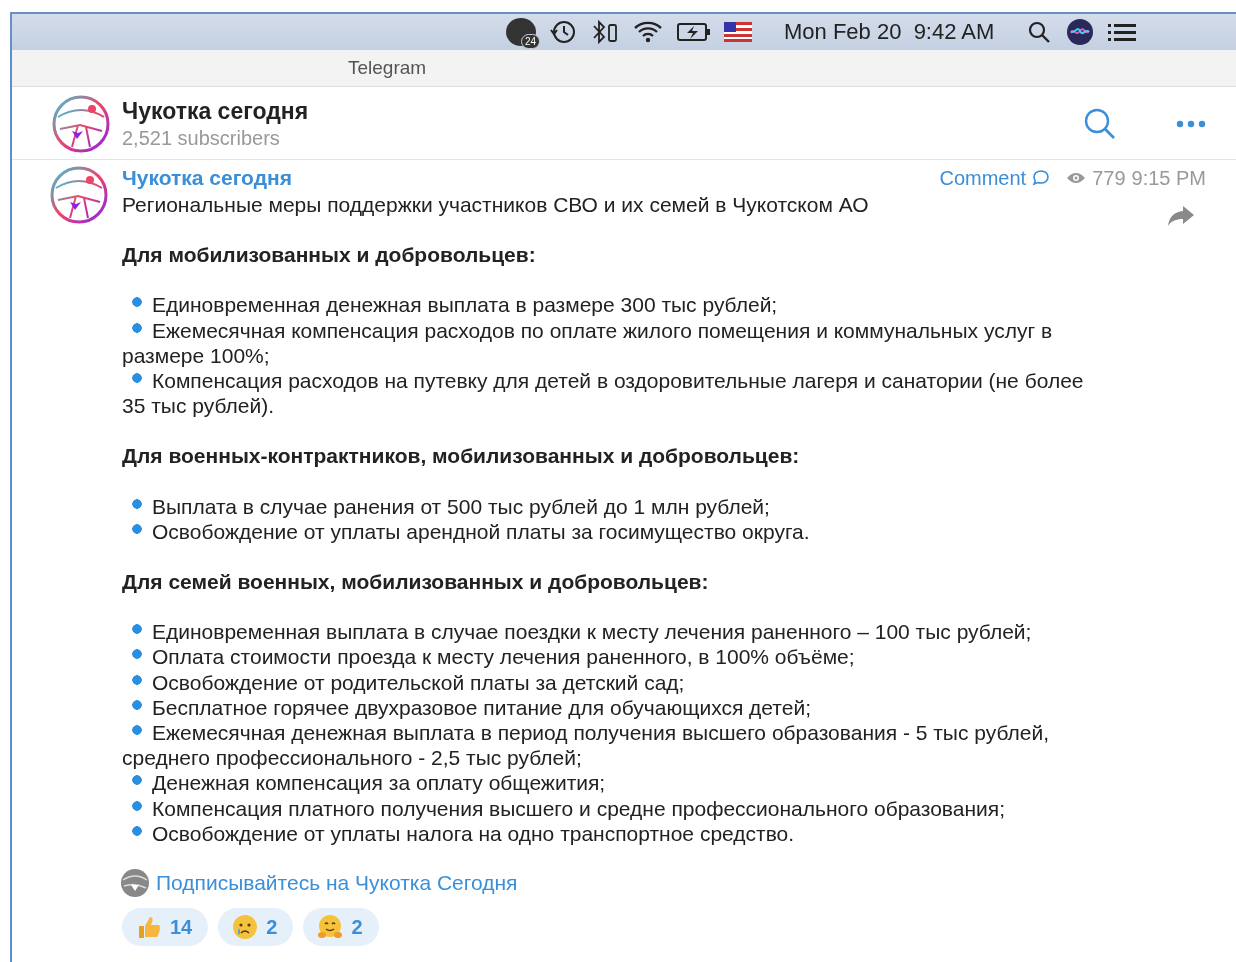 The width and height of the screenshot is (1236, 962). Describe the element at coordinates (216, 111) in the screenshot. I see `channel-name: Чукотка сегодня` at that location.